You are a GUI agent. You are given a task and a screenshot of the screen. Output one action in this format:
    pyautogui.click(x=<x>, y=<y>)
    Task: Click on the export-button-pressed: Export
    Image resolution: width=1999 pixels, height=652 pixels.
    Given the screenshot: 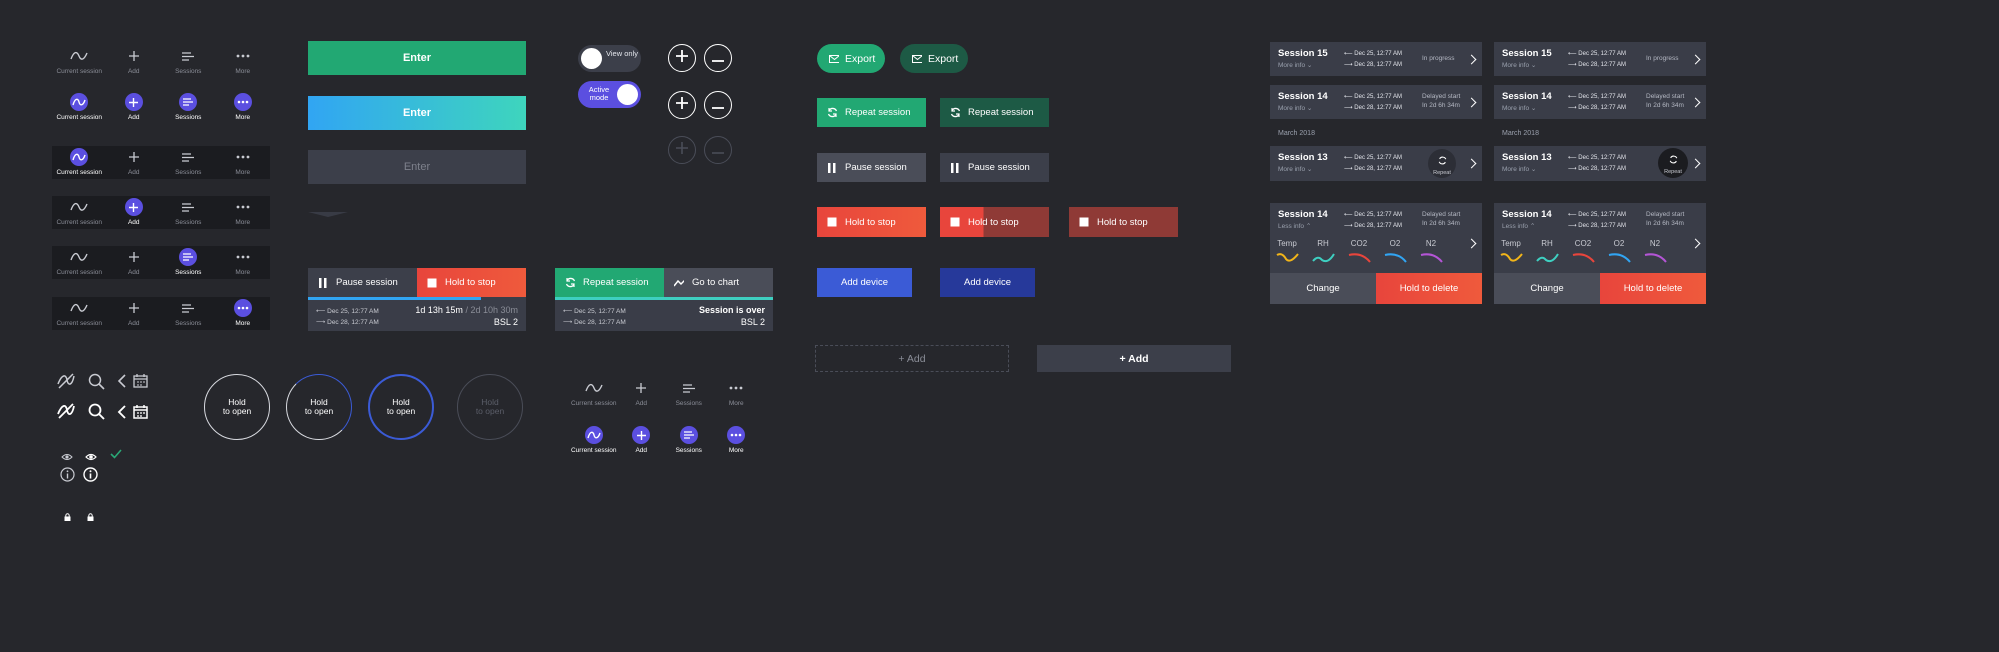 What is the action you would take?
    pyautogui.click(x=934, y=58)
    